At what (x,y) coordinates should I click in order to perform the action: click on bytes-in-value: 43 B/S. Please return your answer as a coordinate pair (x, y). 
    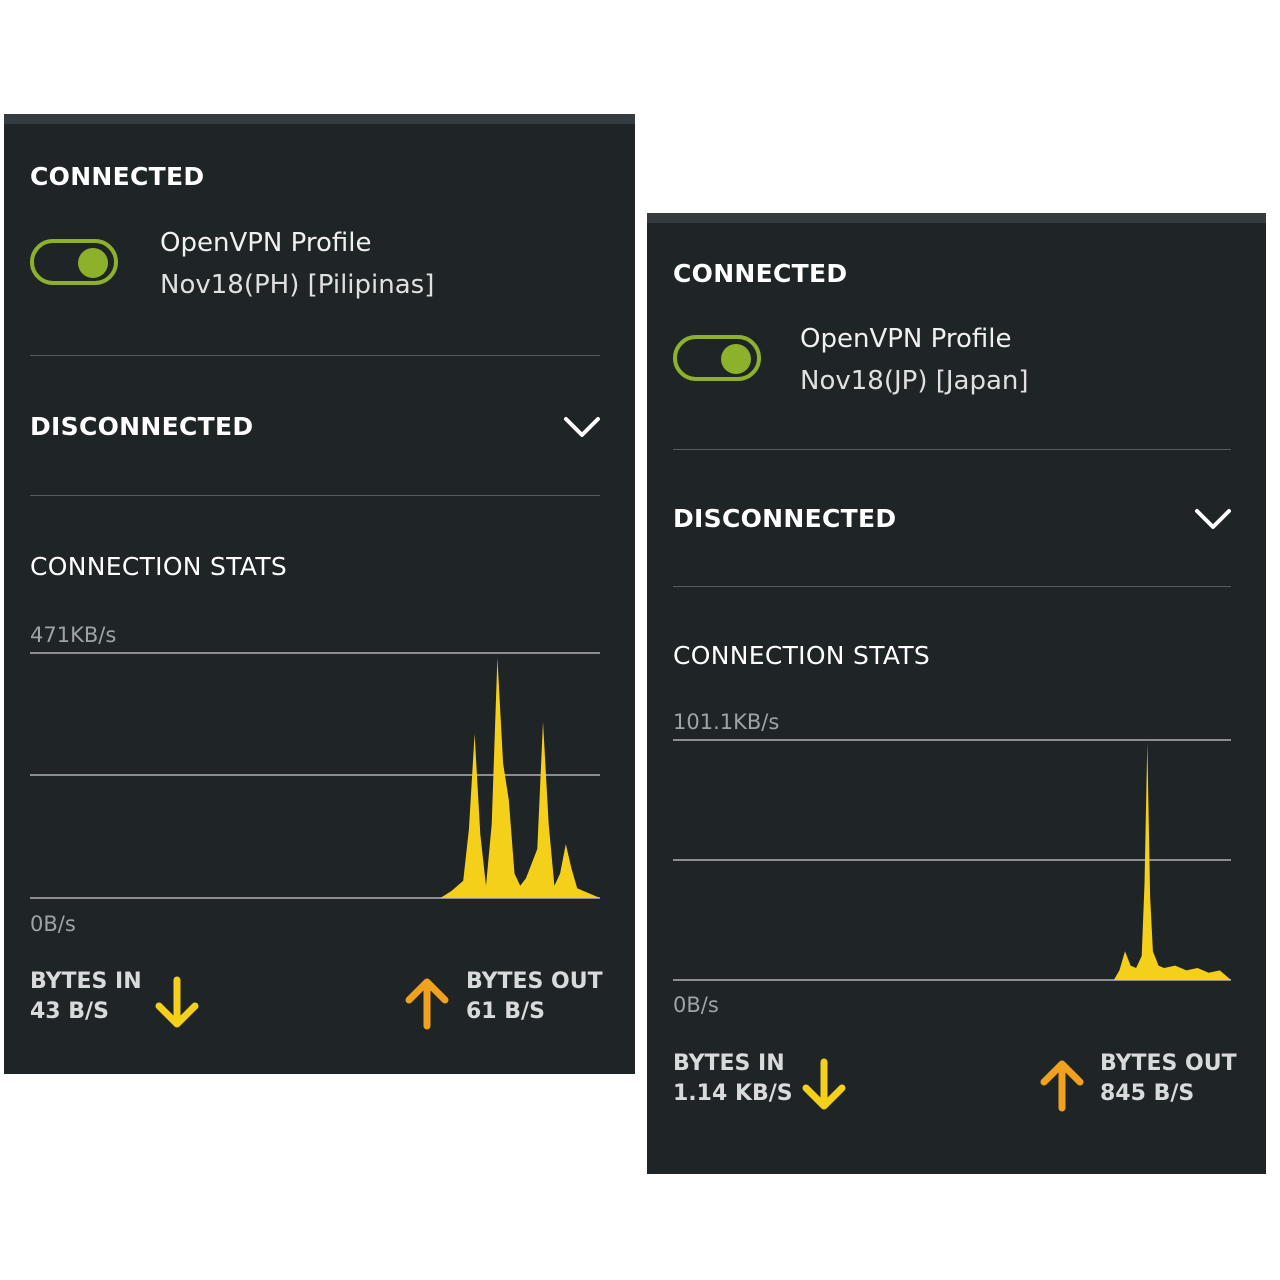
    Looking at the image, I should click on (69, 1011).